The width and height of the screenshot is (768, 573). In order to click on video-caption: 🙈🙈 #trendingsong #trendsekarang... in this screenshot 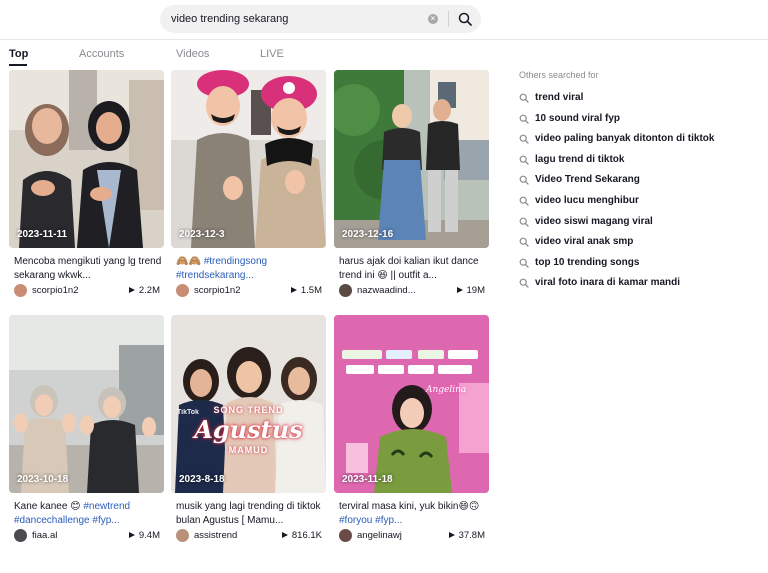, I will do `click(251, 269)`.